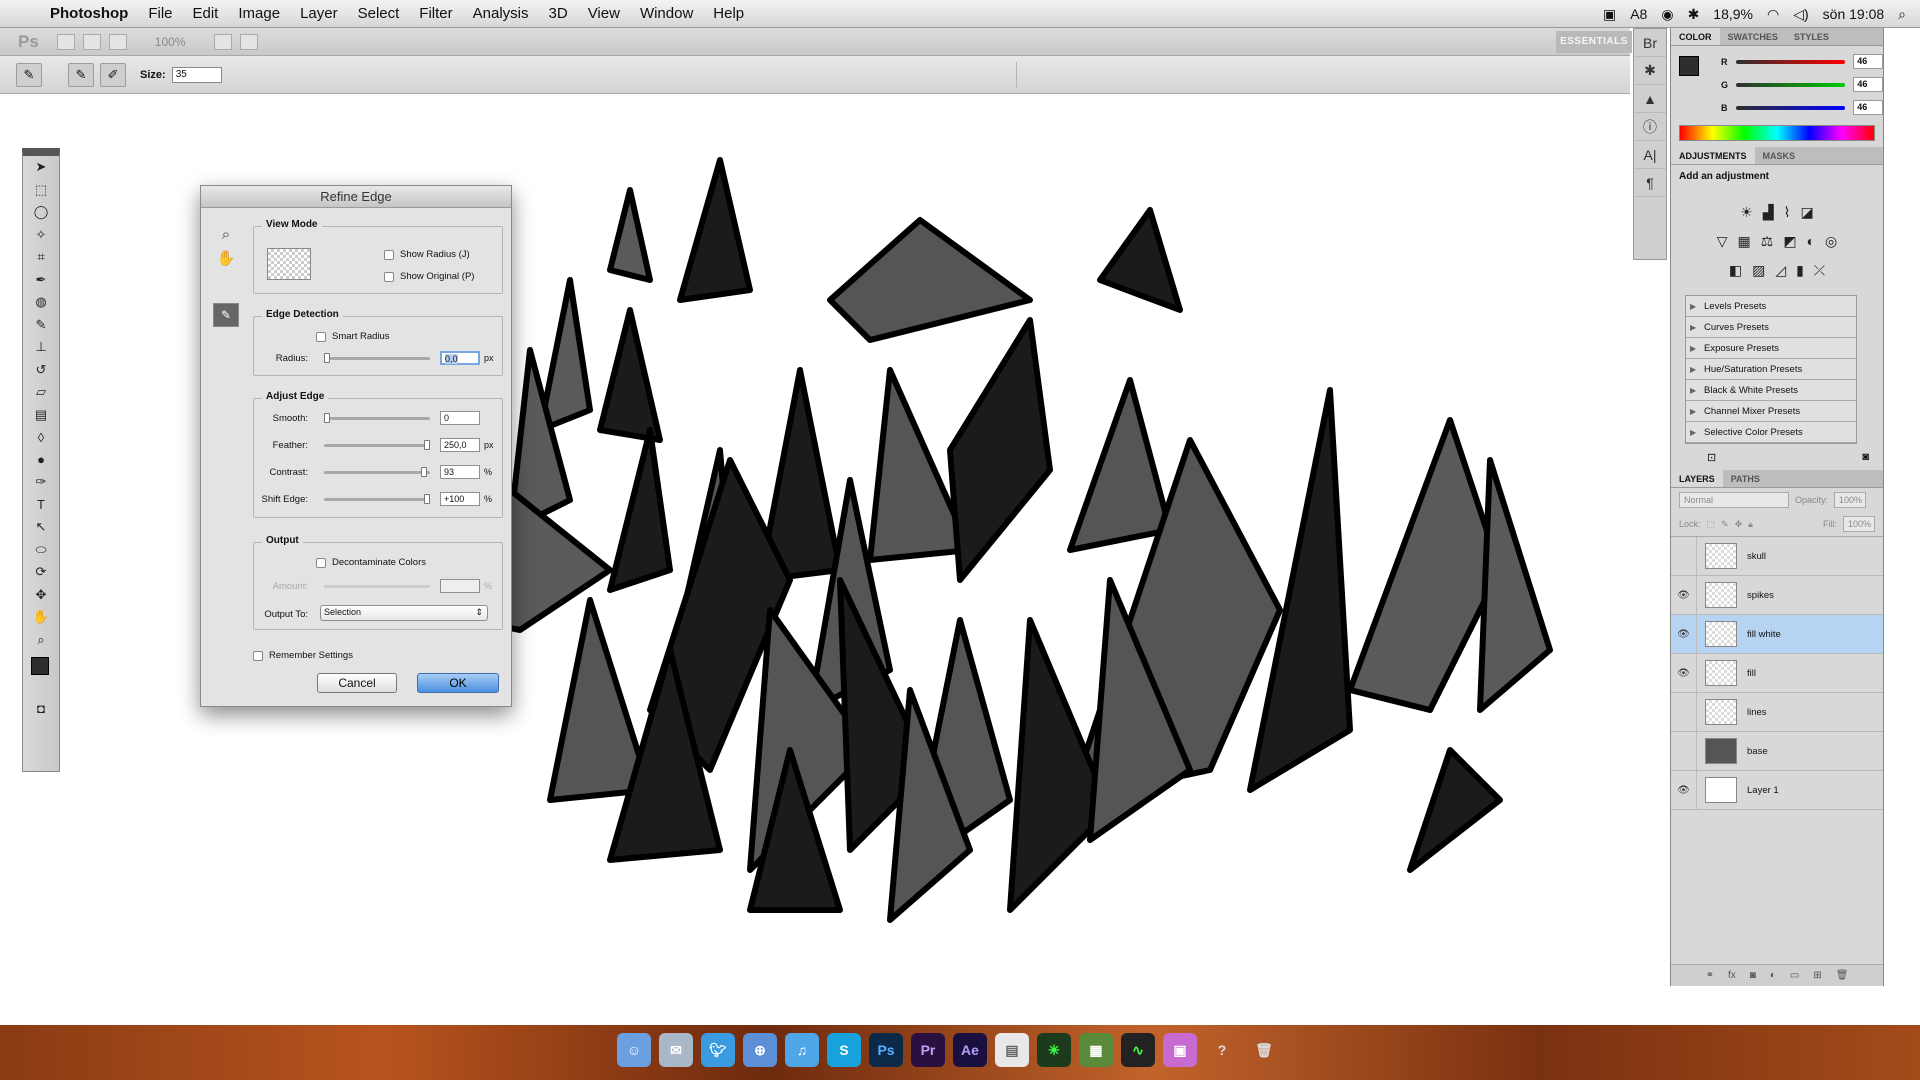 This screenshot has width=1920, height=1080. What do you see at coordinates (1744, 241) in the screenshot?
I see `hue-saturation-icon: ▦` at bounding box center [1744, 241].